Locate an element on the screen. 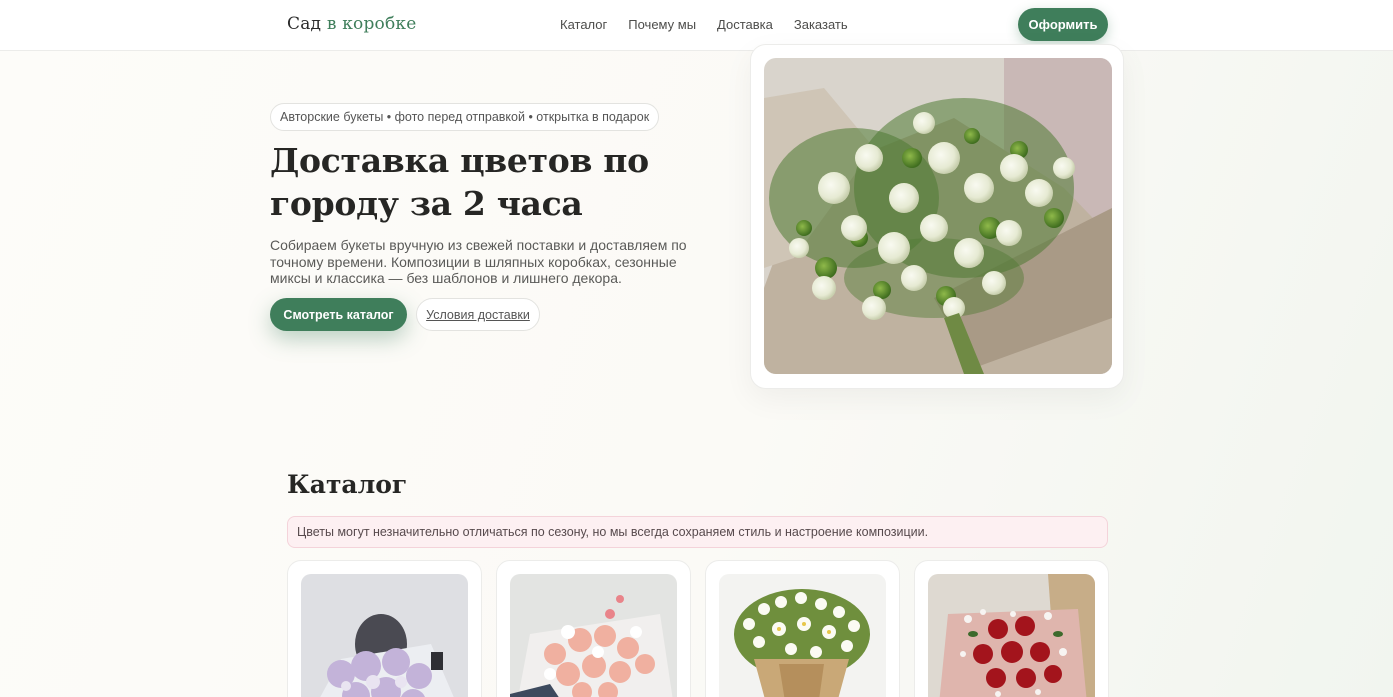 This screenshot has height=697, width=1393. hero-title: Доставка цветов по городу за 2 часа is located at coordinates (459, 182).